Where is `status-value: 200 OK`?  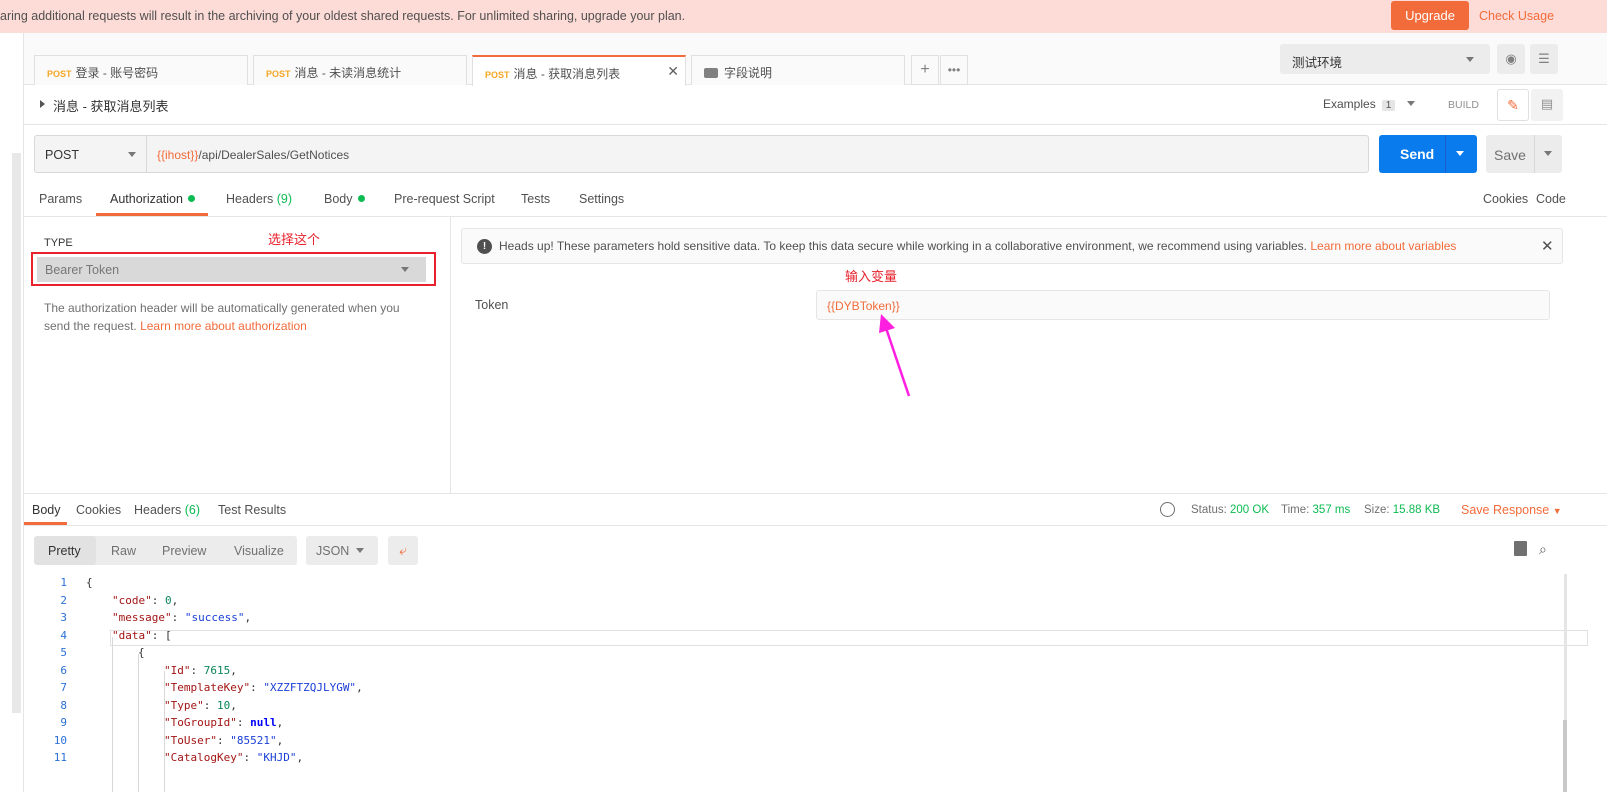 status-value: 200 OK is located at coordinates (1250, 510).